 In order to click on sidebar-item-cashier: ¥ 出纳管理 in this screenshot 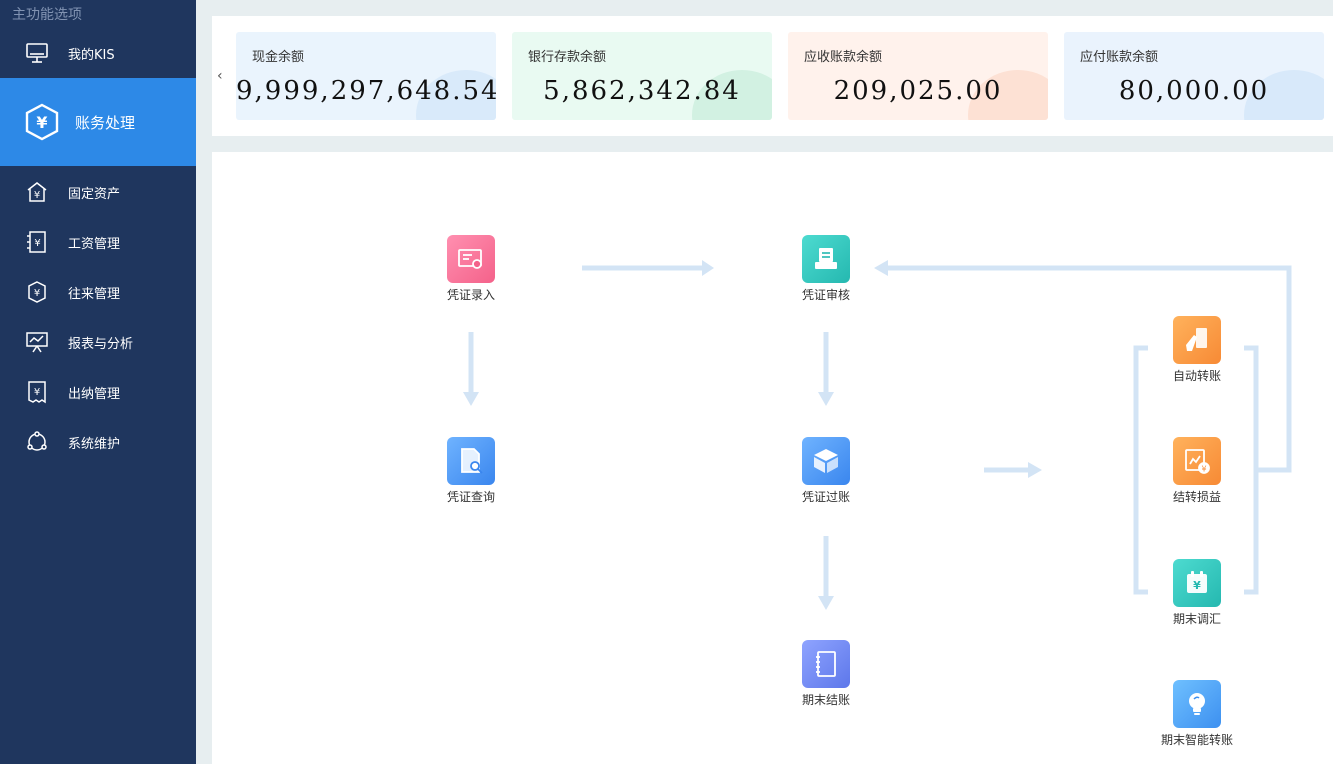, I will do `click(98, 392)`.